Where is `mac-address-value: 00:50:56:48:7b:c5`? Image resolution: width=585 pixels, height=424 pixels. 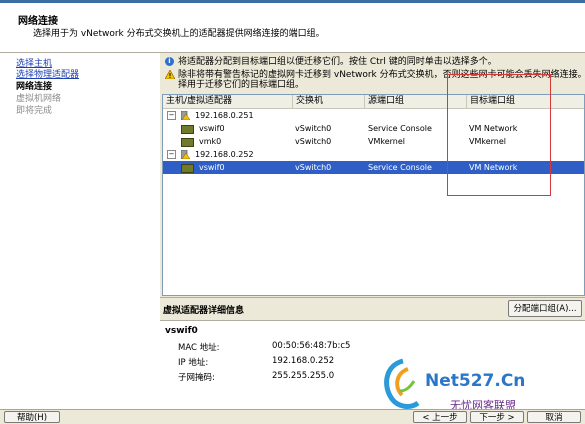 mac-address-value: 00:50:56:48:7b:c5 is located at coordinates (311, 346).